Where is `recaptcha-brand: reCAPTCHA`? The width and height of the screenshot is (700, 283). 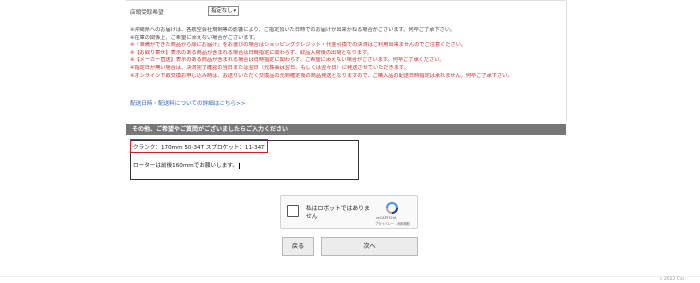 recaptcha-brand: reCAPTCHA is located at coordinates (386, 218).